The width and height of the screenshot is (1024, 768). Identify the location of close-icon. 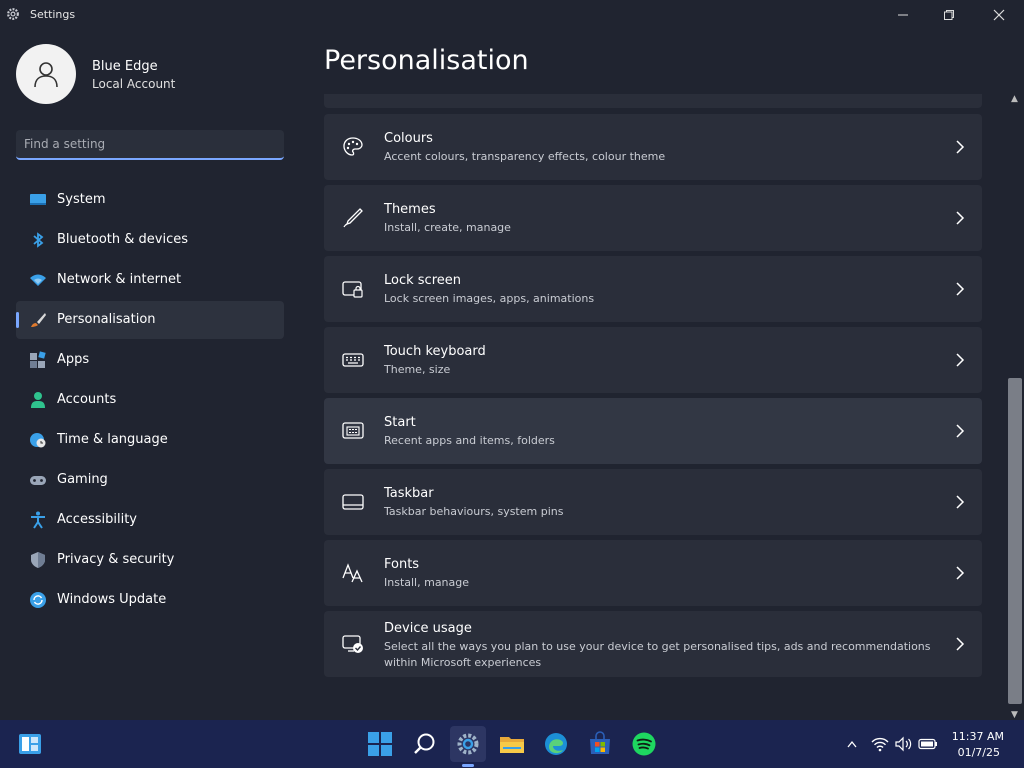
(999, 15).